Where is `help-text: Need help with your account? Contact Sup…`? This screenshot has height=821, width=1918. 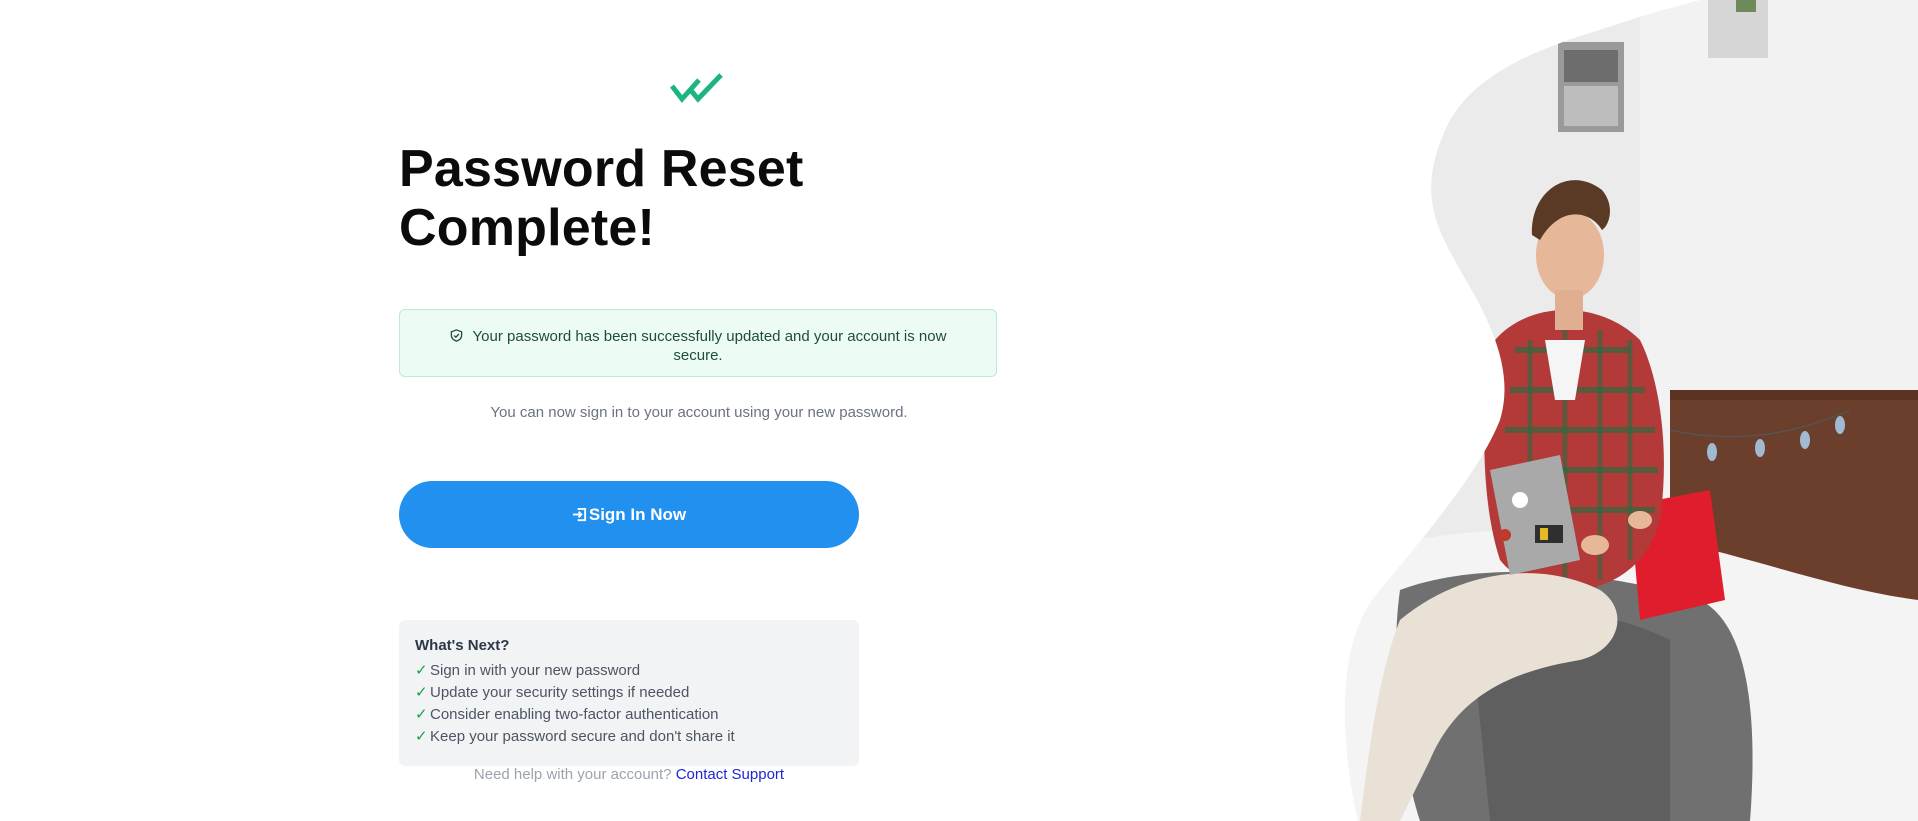
help-text: Need help with your account? Contact Sup… is located at coordinates (629, 774).